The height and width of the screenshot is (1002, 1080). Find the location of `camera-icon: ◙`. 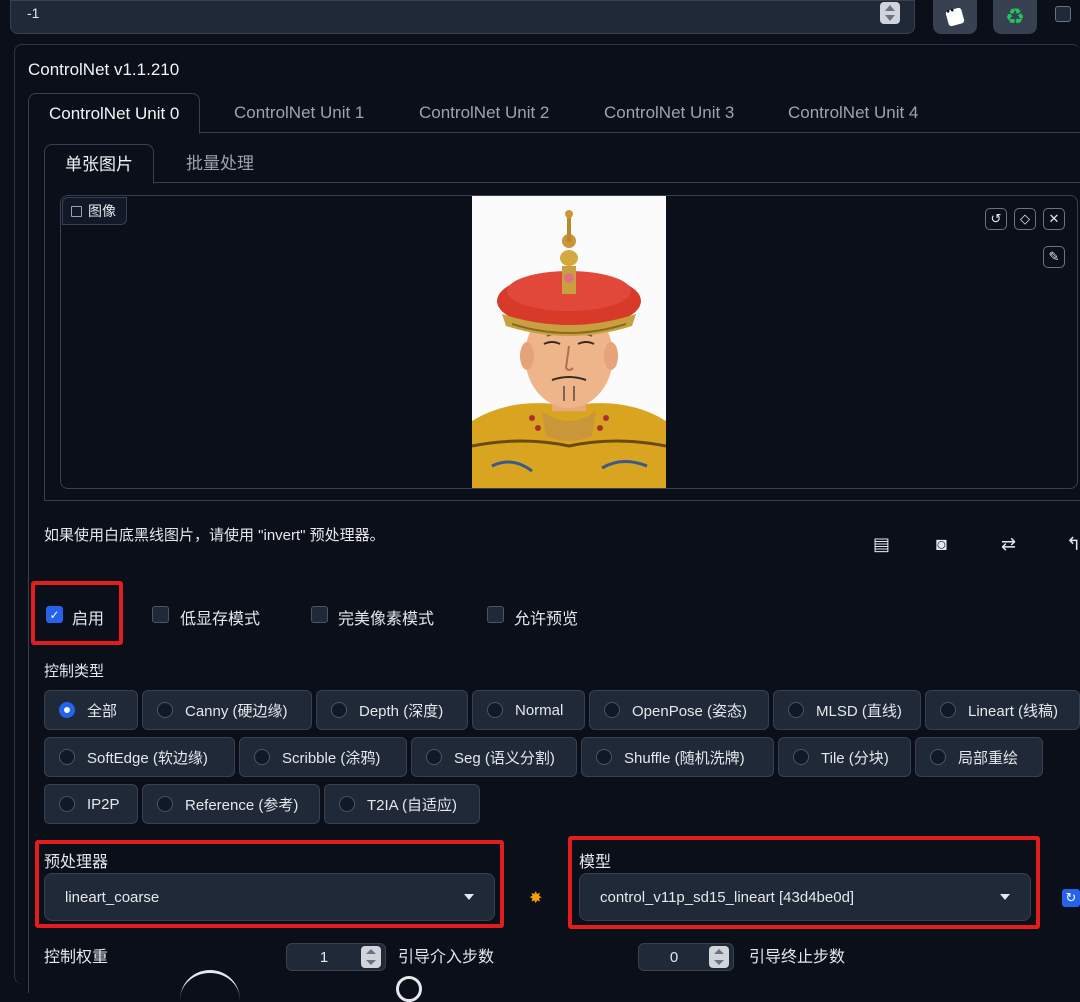

camera-icon: ◙ is located at coordinates (941, 544).